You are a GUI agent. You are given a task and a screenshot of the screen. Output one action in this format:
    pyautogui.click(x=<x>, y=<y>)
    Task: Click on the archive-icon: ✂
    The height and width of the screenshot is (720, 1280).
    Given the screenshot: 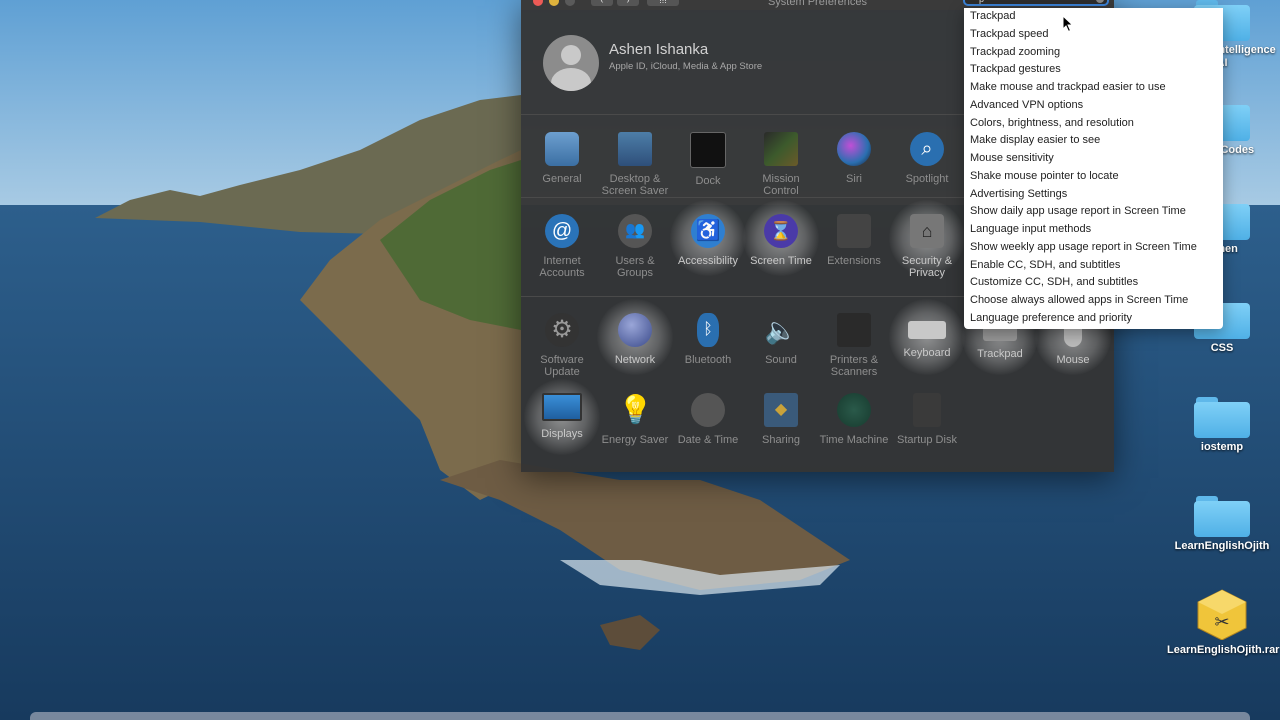 What is the action you would take?
    pyautogui.click(x=1222, y=614)
    